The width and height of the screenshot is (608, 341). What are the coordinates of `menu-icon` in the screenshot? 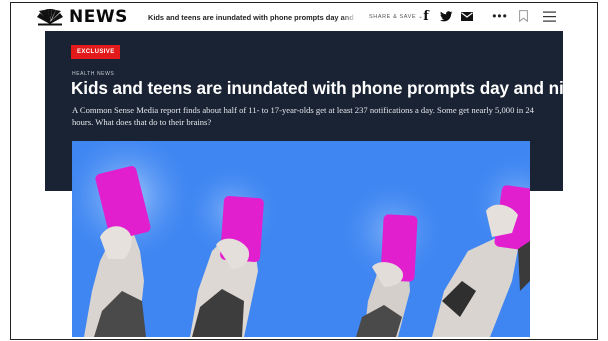 It's located at (549, 16).